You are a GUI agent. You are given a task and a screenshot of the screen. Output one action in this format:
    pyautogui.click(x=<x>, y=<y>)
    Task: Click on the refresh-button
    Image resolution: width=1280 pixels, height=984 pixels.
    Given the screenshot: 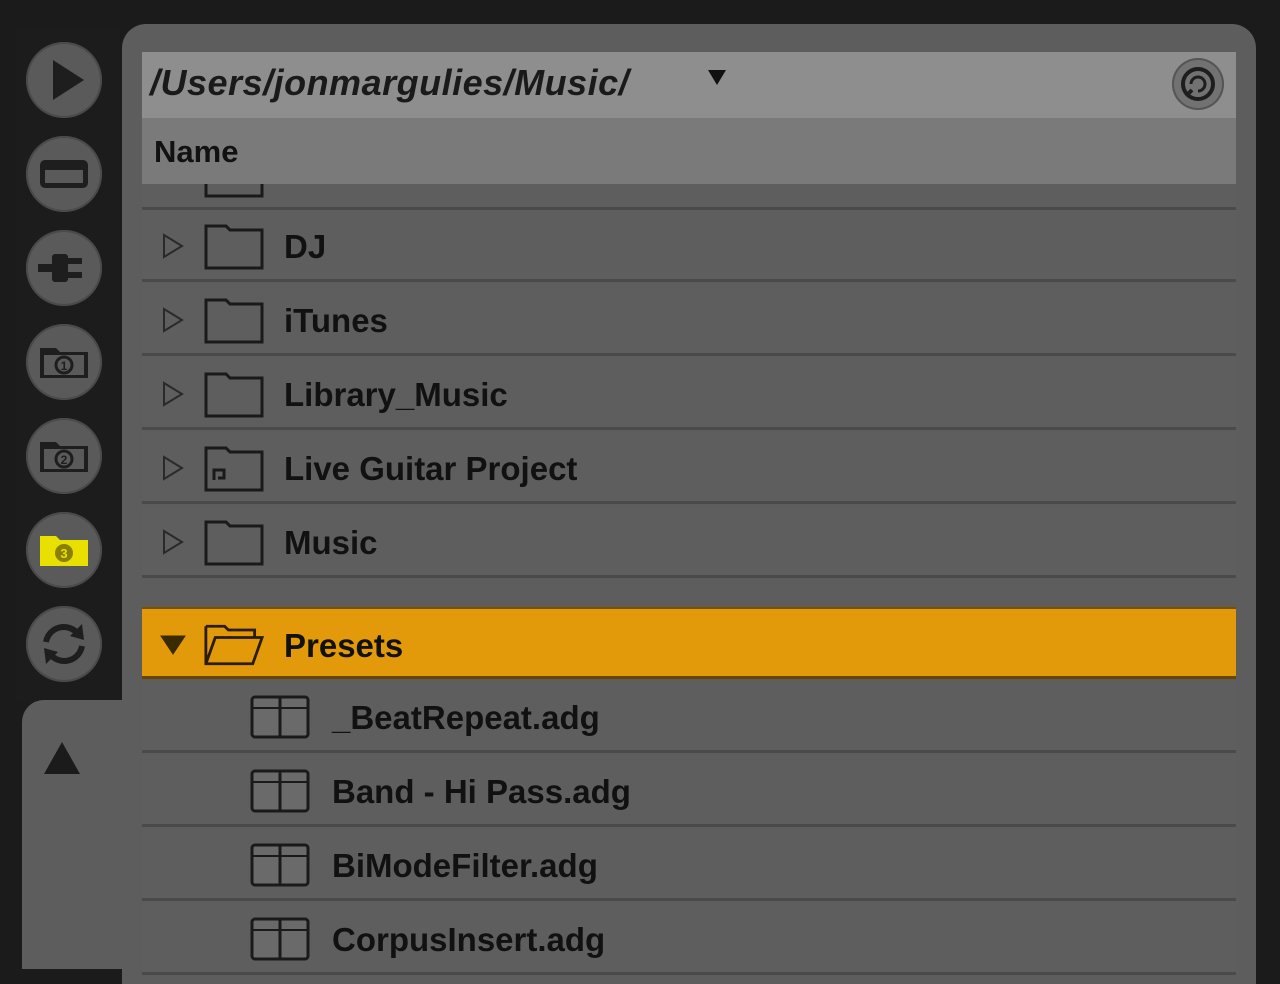 What is the action you would take?
    pyautogui.click(x=64, y=644)
    